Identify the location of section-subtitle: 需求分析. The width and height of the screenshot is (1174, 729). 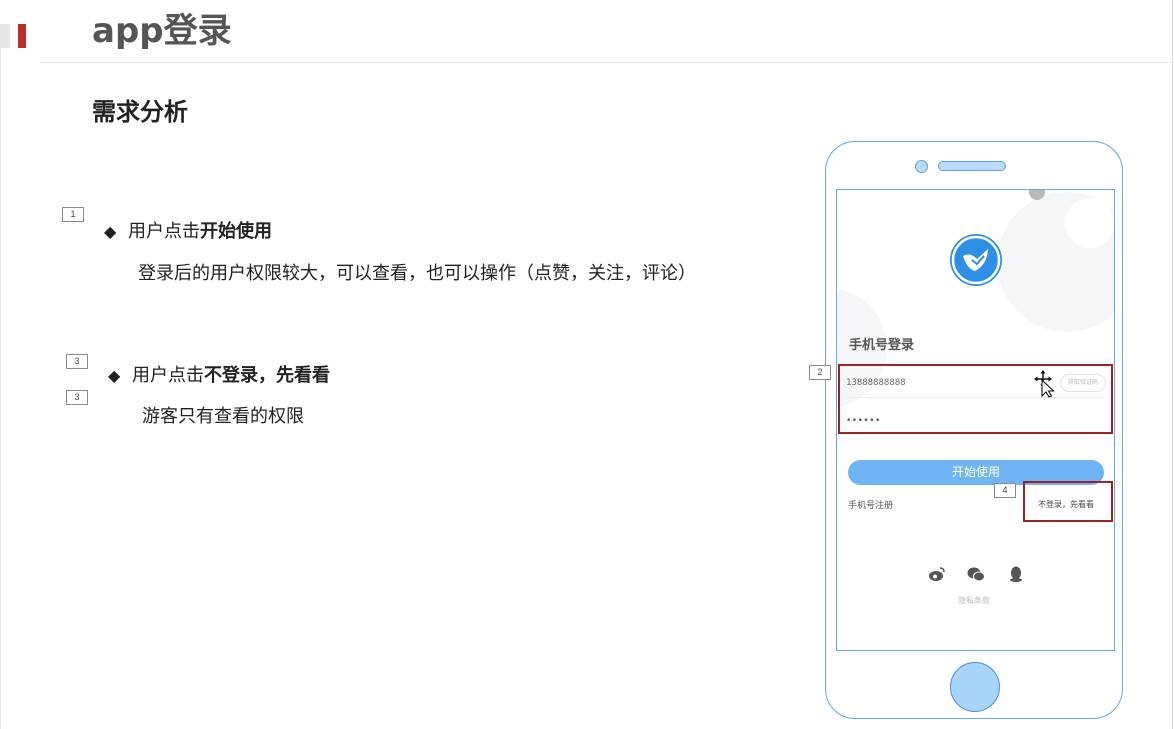
(140, 112).